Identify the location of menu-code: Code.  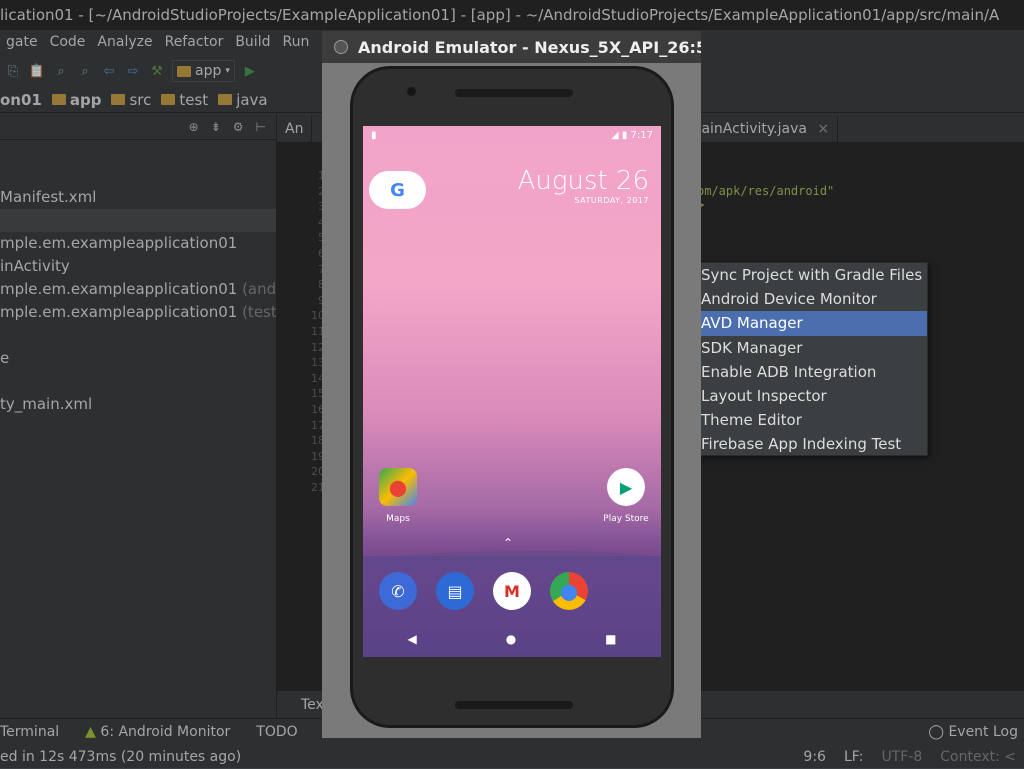
(68, 42).